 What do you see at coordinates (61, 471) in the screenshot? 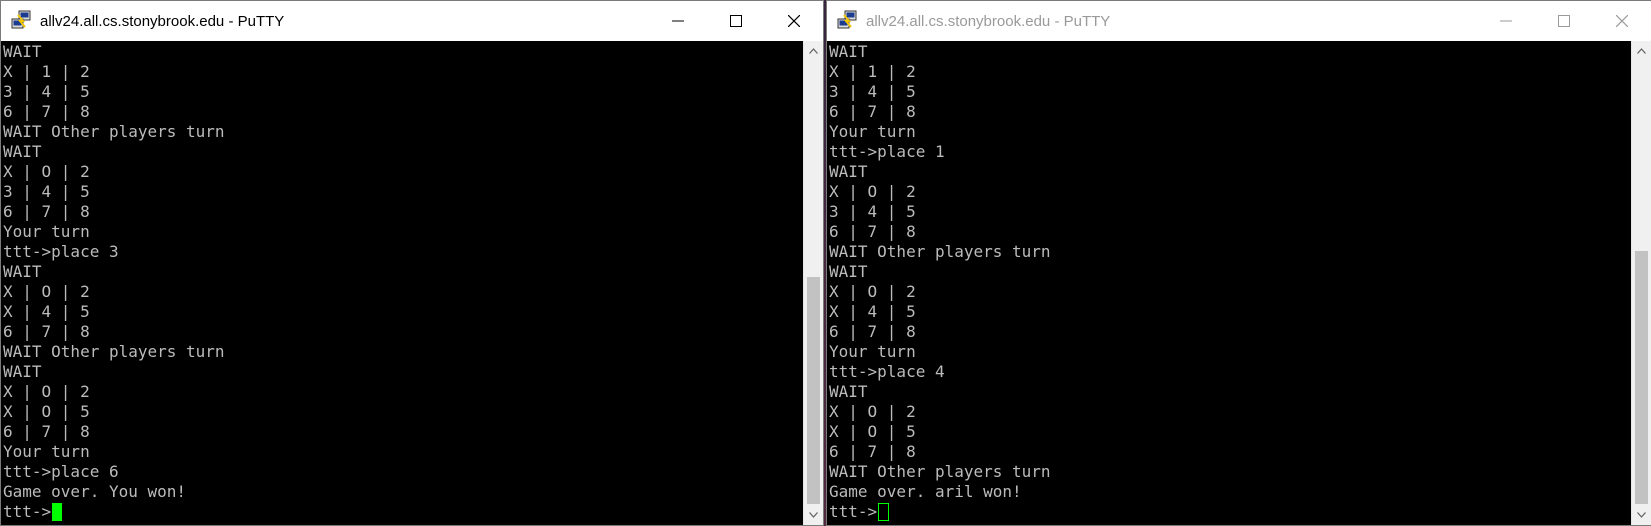
I see `terminal-line: ttt->place 6` at bounding box center [61, 471].